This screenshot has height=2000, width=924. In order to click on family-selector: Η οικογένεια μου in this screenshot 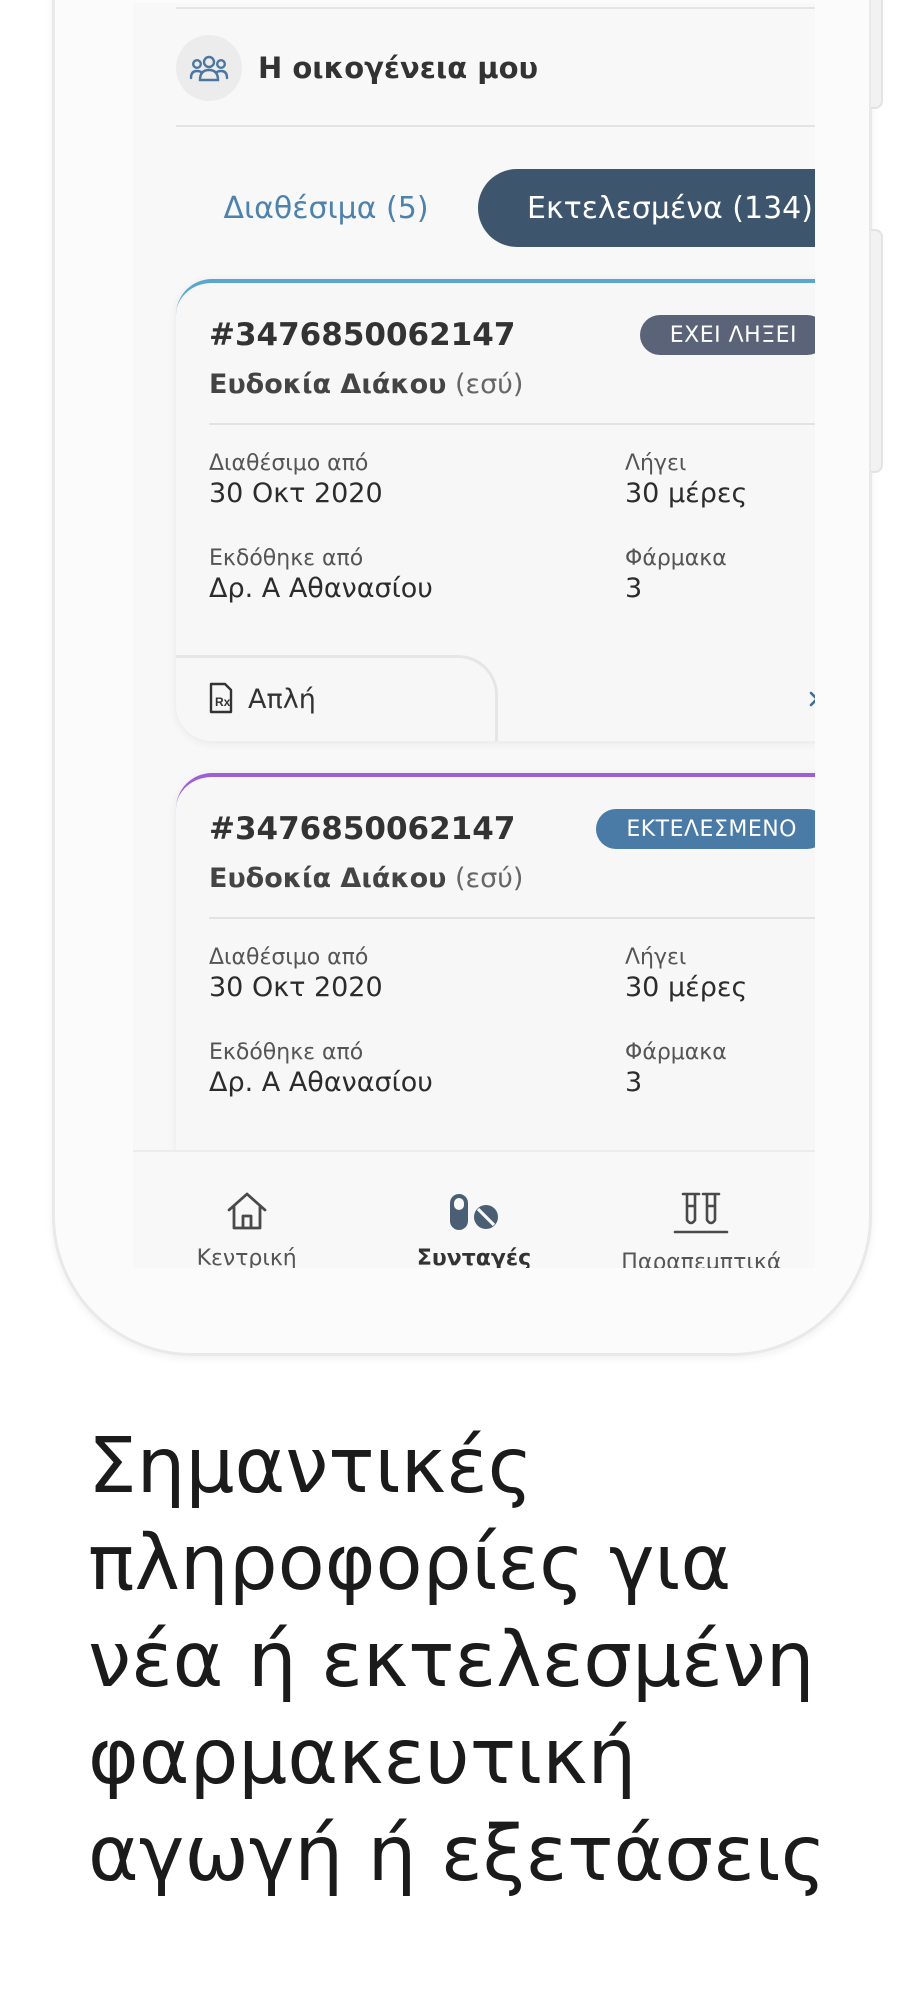, I will do `click(495, 68)`.